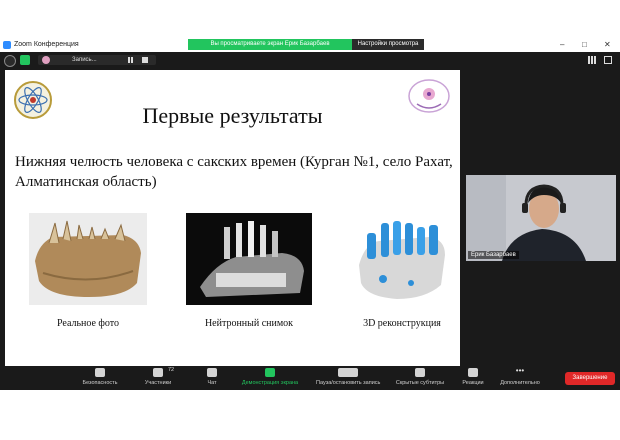 This screenshot has width=620, height=440. What do you see at coordinates (212, 372) in the screenshot?
I see `chat-icon` at bounding box center [212, 372].